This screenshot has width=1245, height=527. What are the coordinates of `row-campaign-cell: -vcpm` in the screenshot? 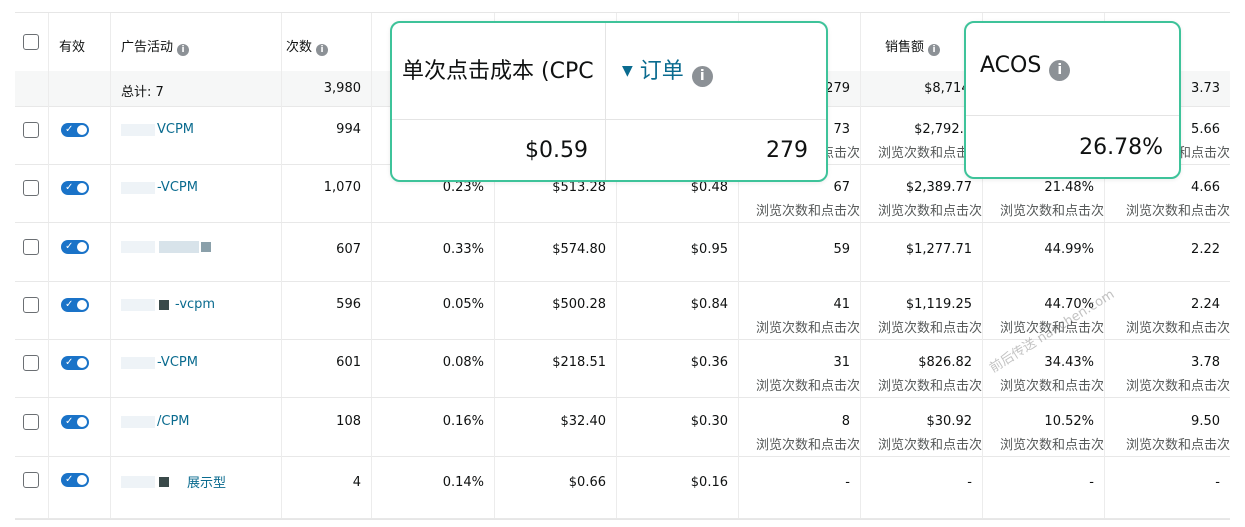 It's located at (196, 310).